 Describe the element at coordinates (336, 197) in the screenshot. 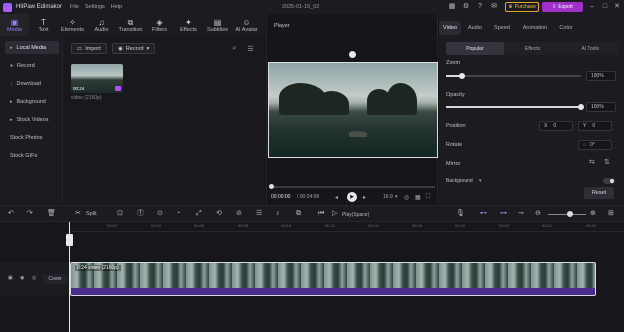

I see `prev-frame-icon: ◂` at that location.